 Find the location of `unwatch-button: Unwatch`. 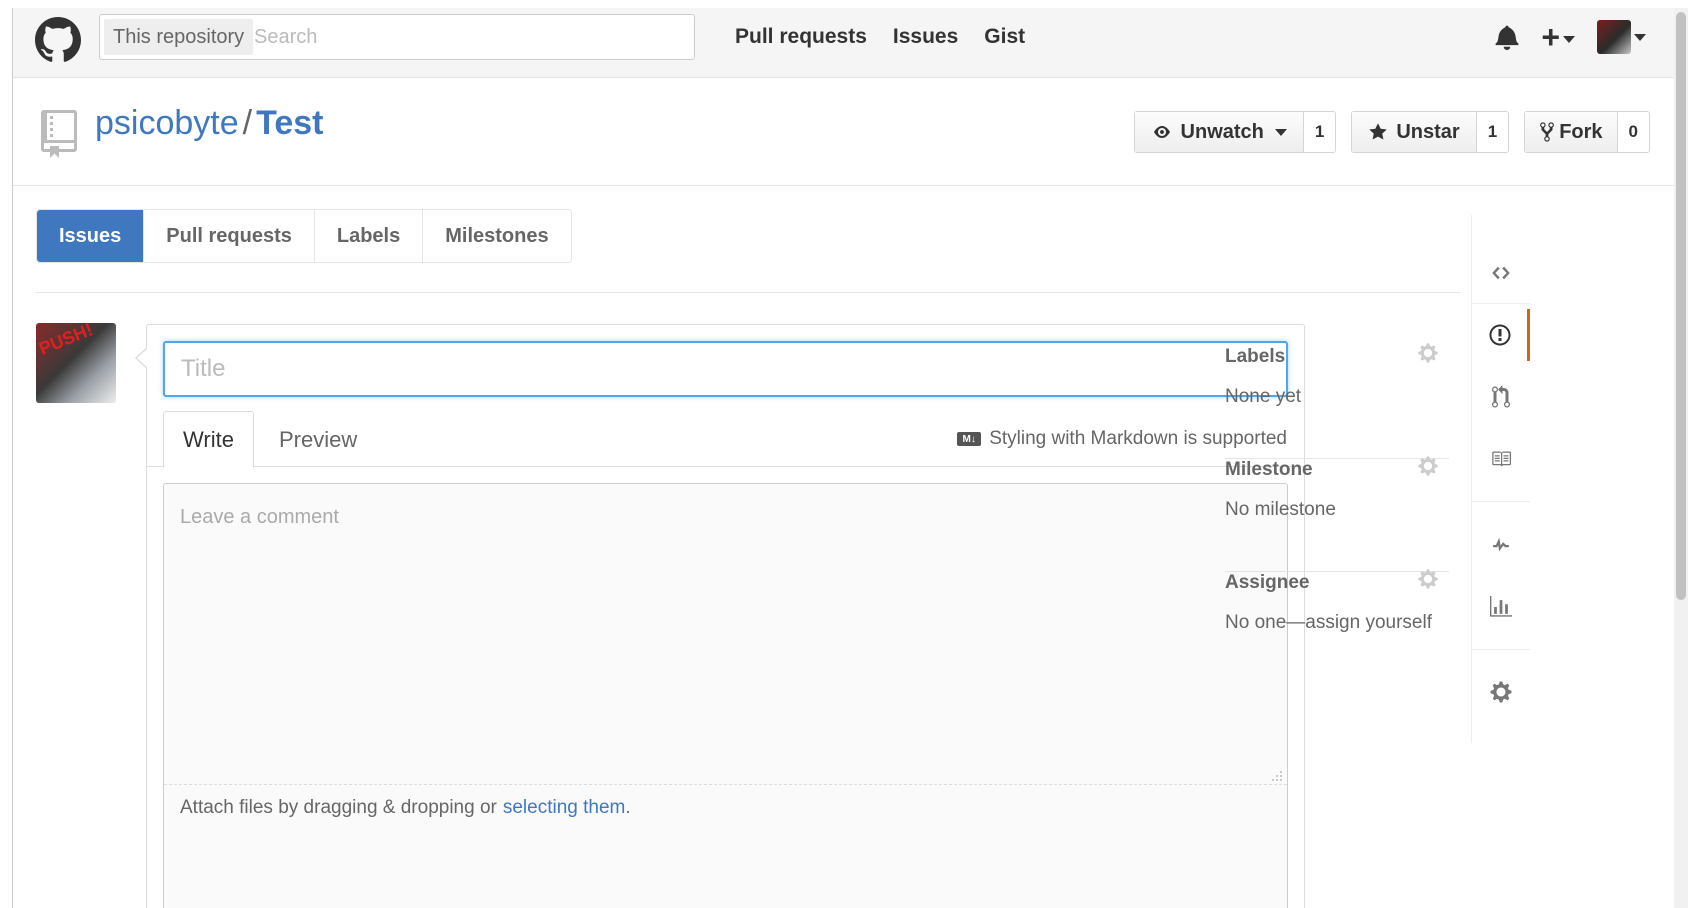

unwatch-button: Unwatch is located at coordinates (1219, 132).